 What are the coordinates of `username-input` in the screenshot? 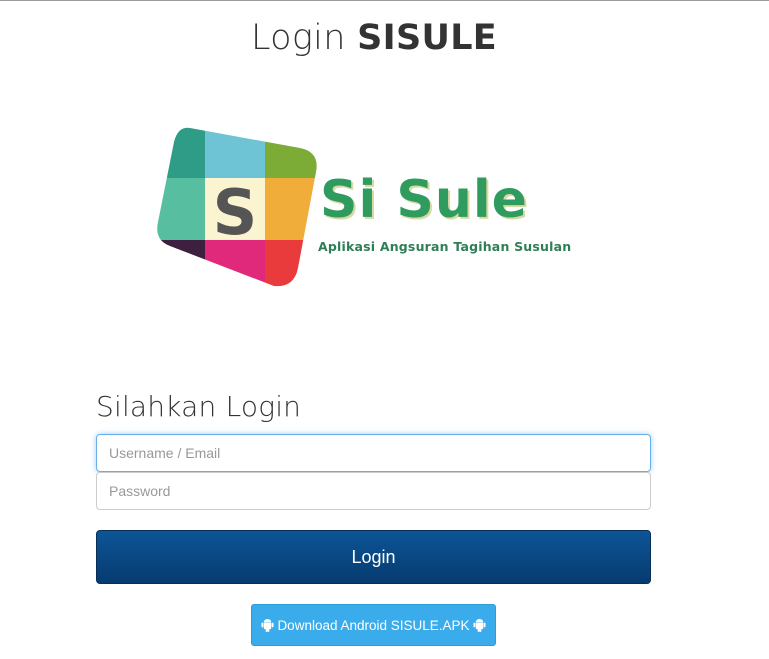 It's located at (373, 453).